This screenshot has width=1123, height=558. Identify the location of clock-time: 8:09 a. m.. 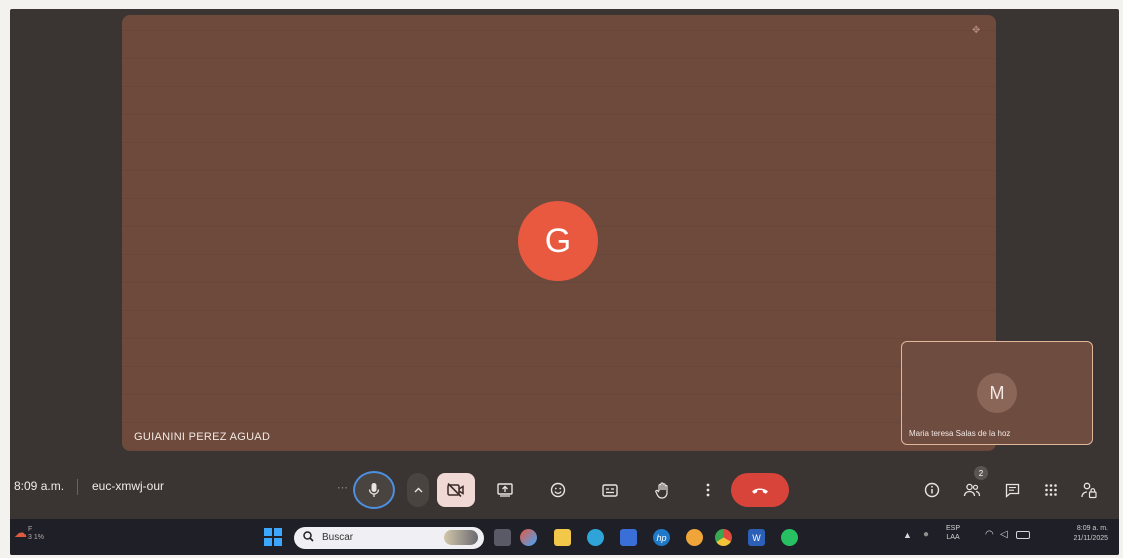
(1092, 528).